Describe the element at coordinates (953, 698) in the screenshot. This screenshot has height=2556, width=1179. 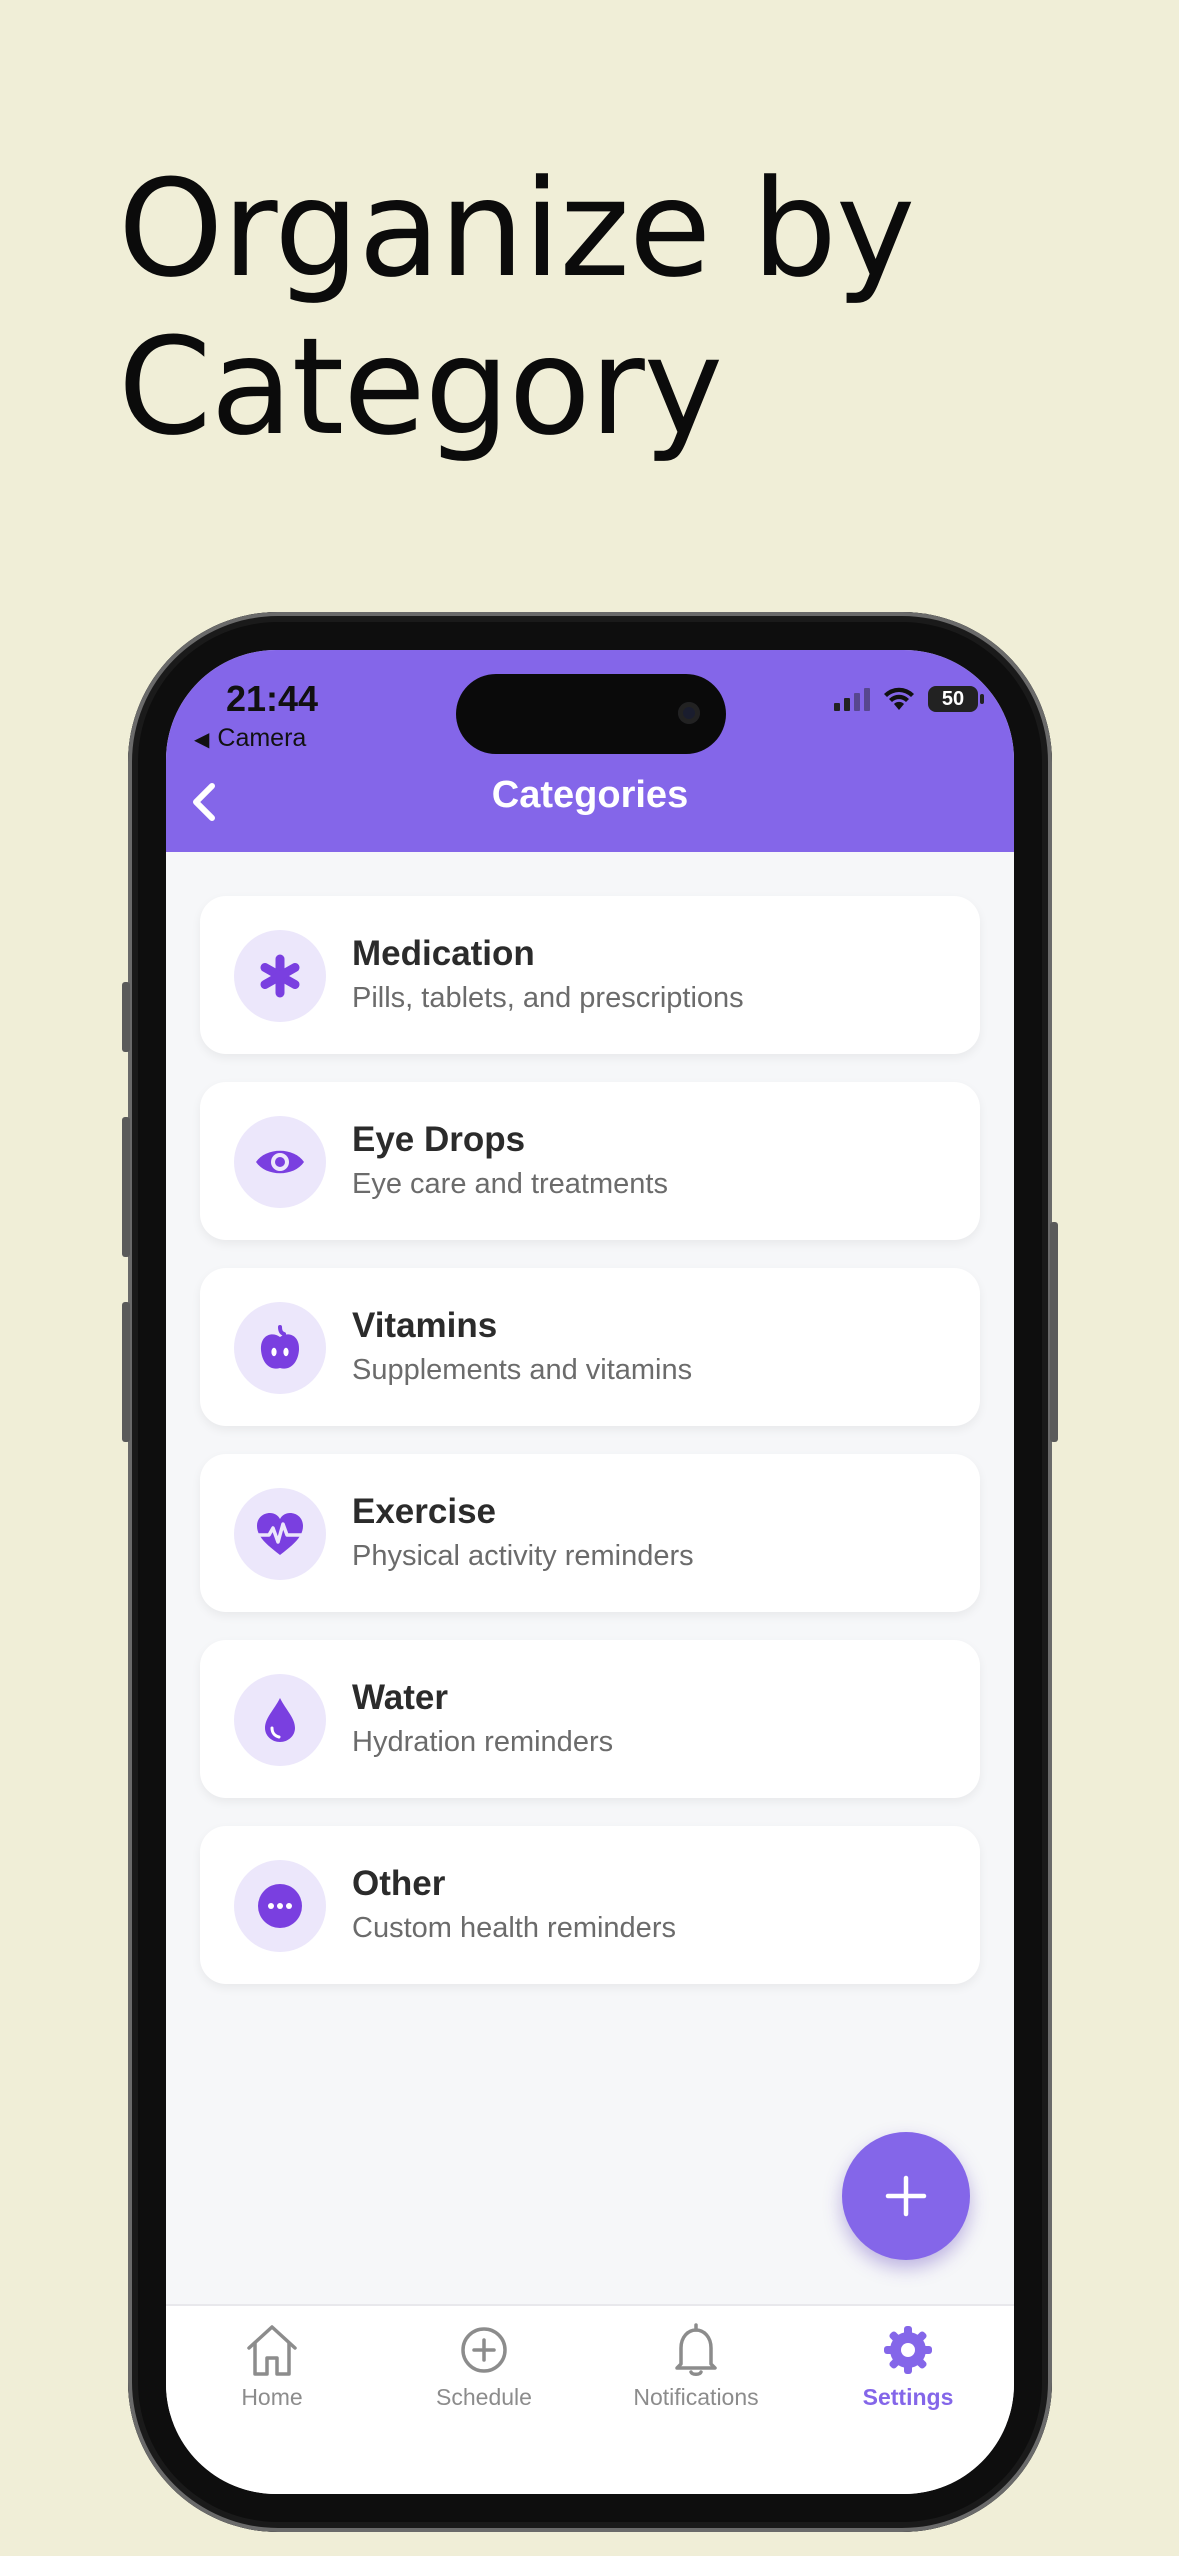
I see `battery-level: 50` at that location.